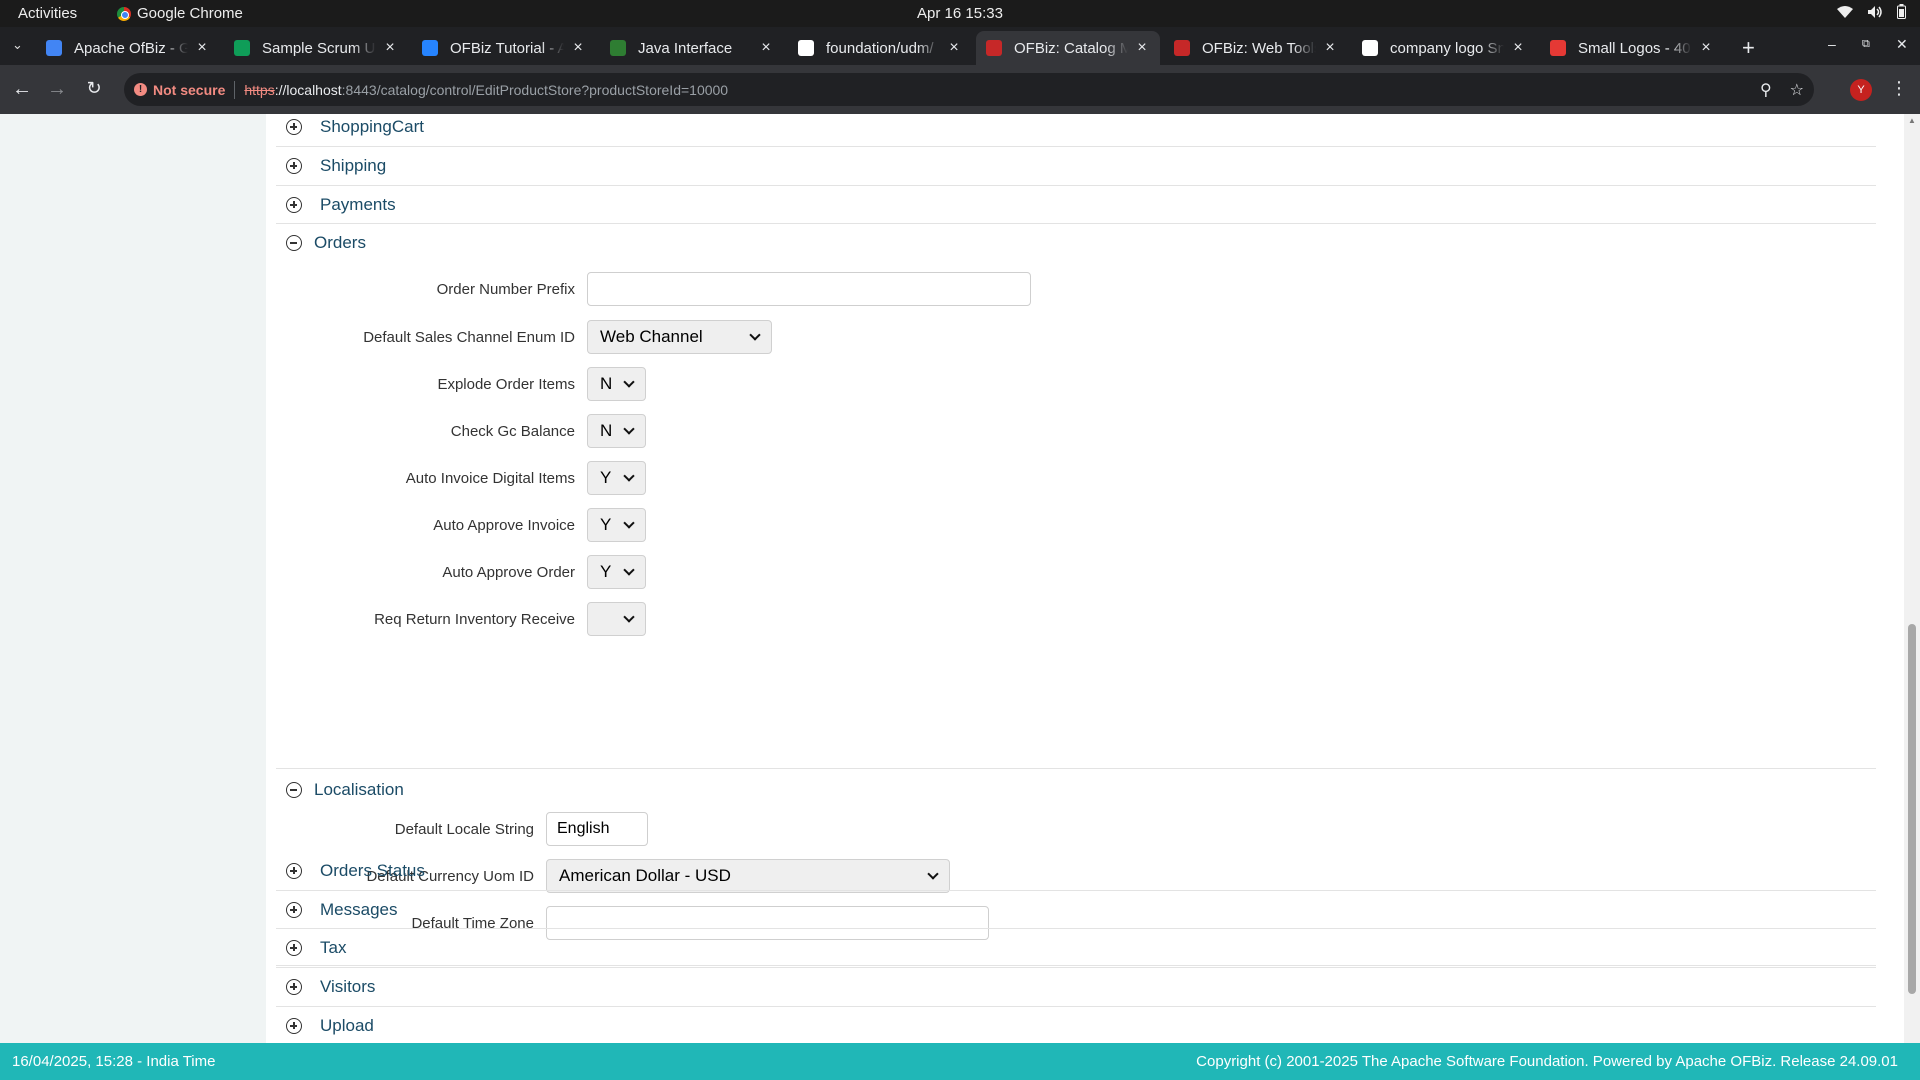 This screenshot has height=1080, width=1920. I want to click on section-header-messages: Messages, so click(1076, 910).